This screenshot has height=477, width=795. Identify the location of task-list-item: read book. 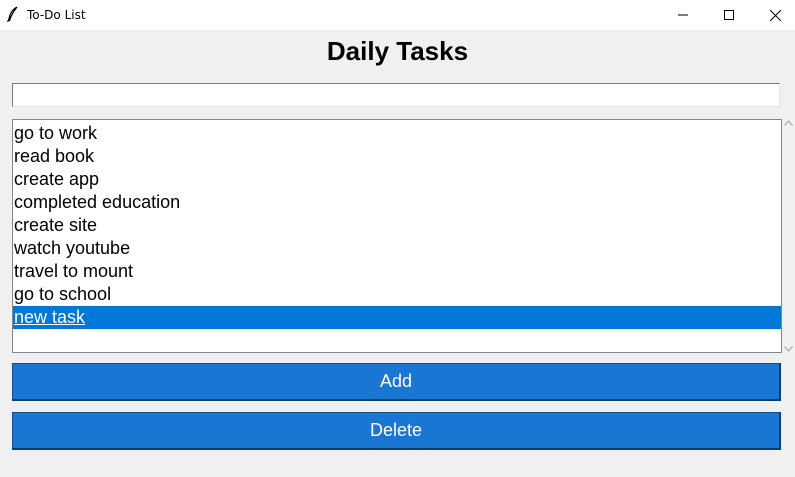
(397, 156).